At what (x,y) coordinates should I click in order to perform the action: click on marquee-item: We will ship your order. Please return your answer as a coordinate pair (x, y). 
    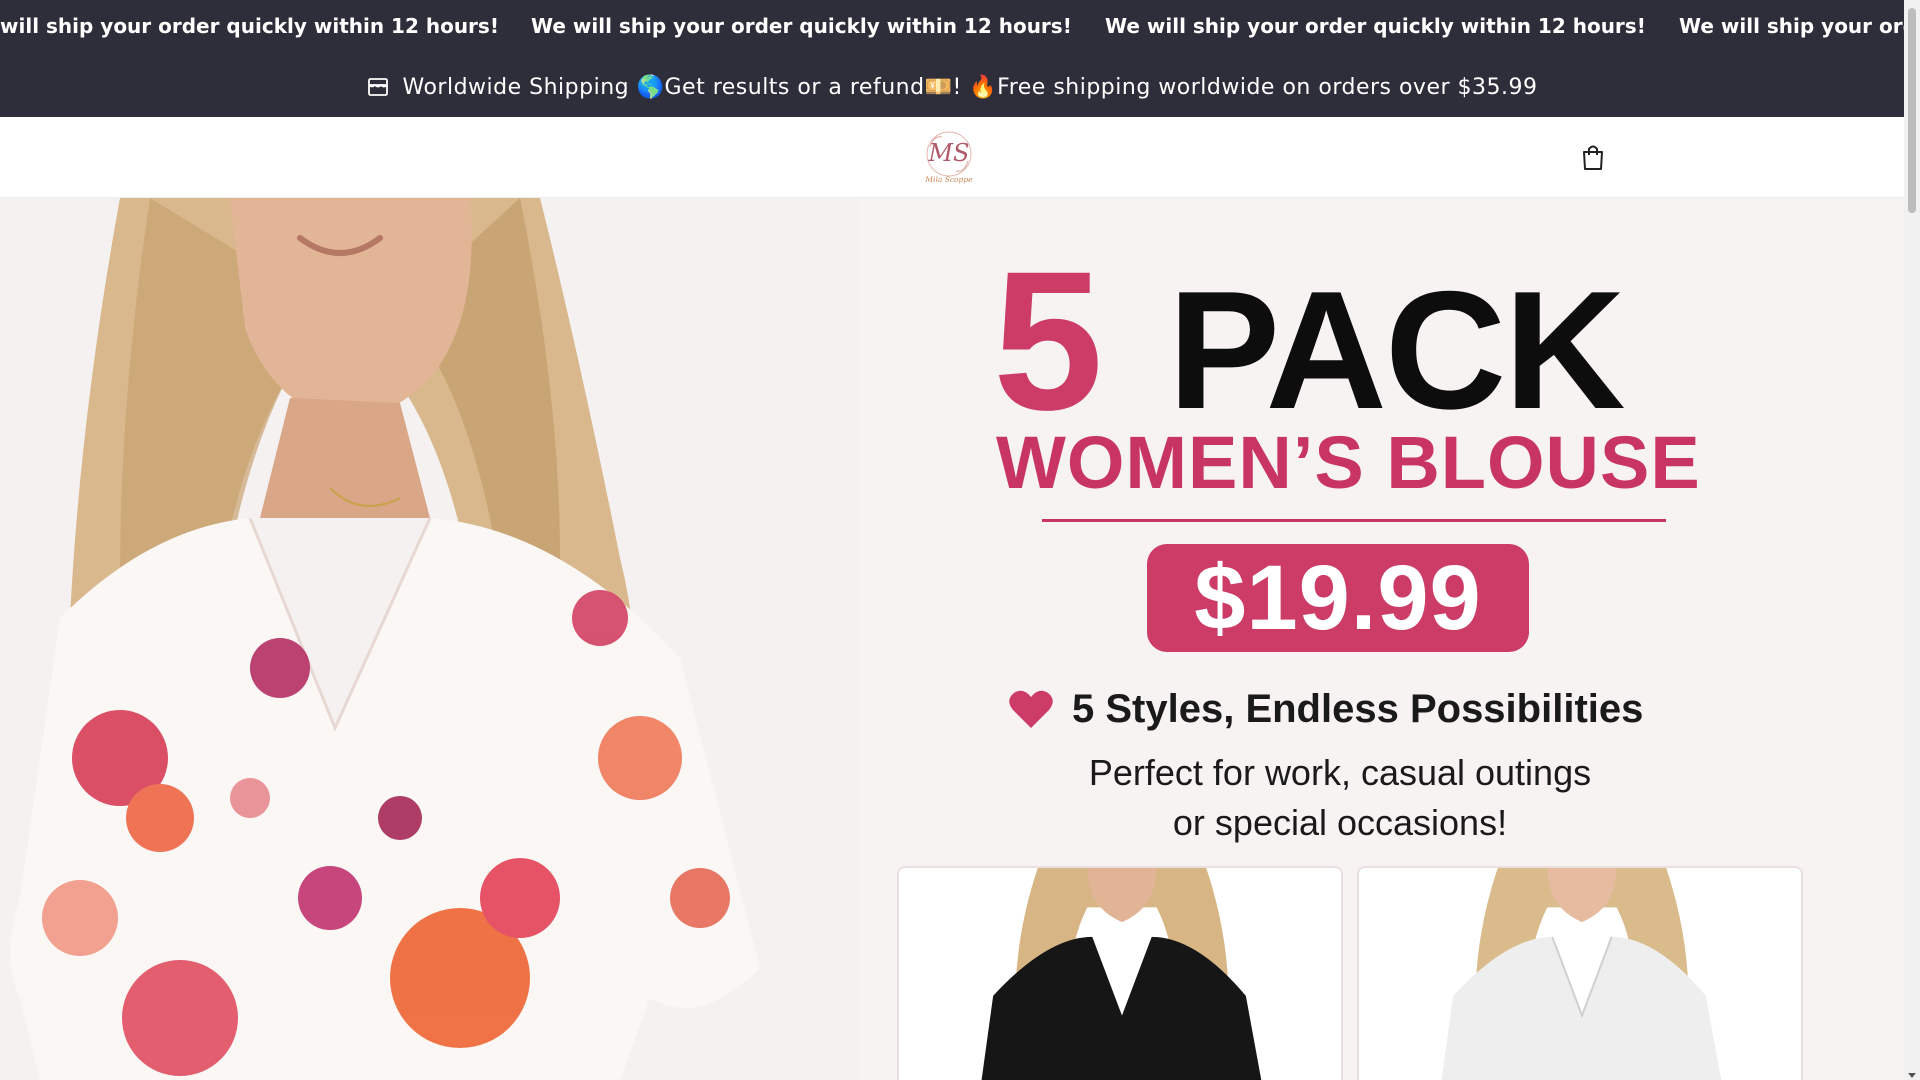
    Looking at the image, I should click on (1791, 26).